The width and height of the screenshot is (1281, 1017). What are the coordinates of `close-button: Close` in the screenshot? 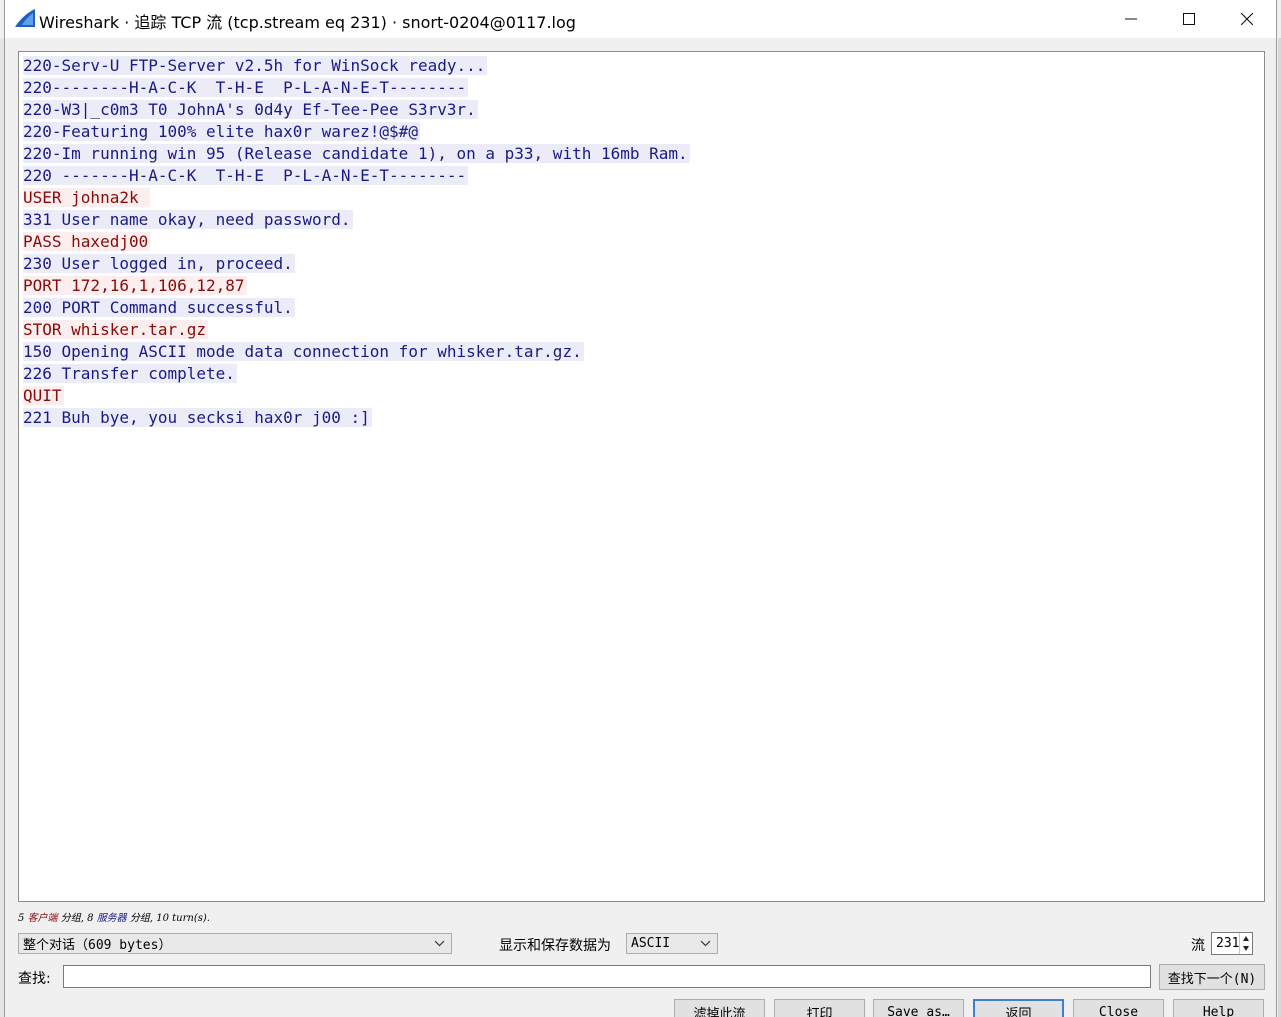 It's located at (1118, 1008).